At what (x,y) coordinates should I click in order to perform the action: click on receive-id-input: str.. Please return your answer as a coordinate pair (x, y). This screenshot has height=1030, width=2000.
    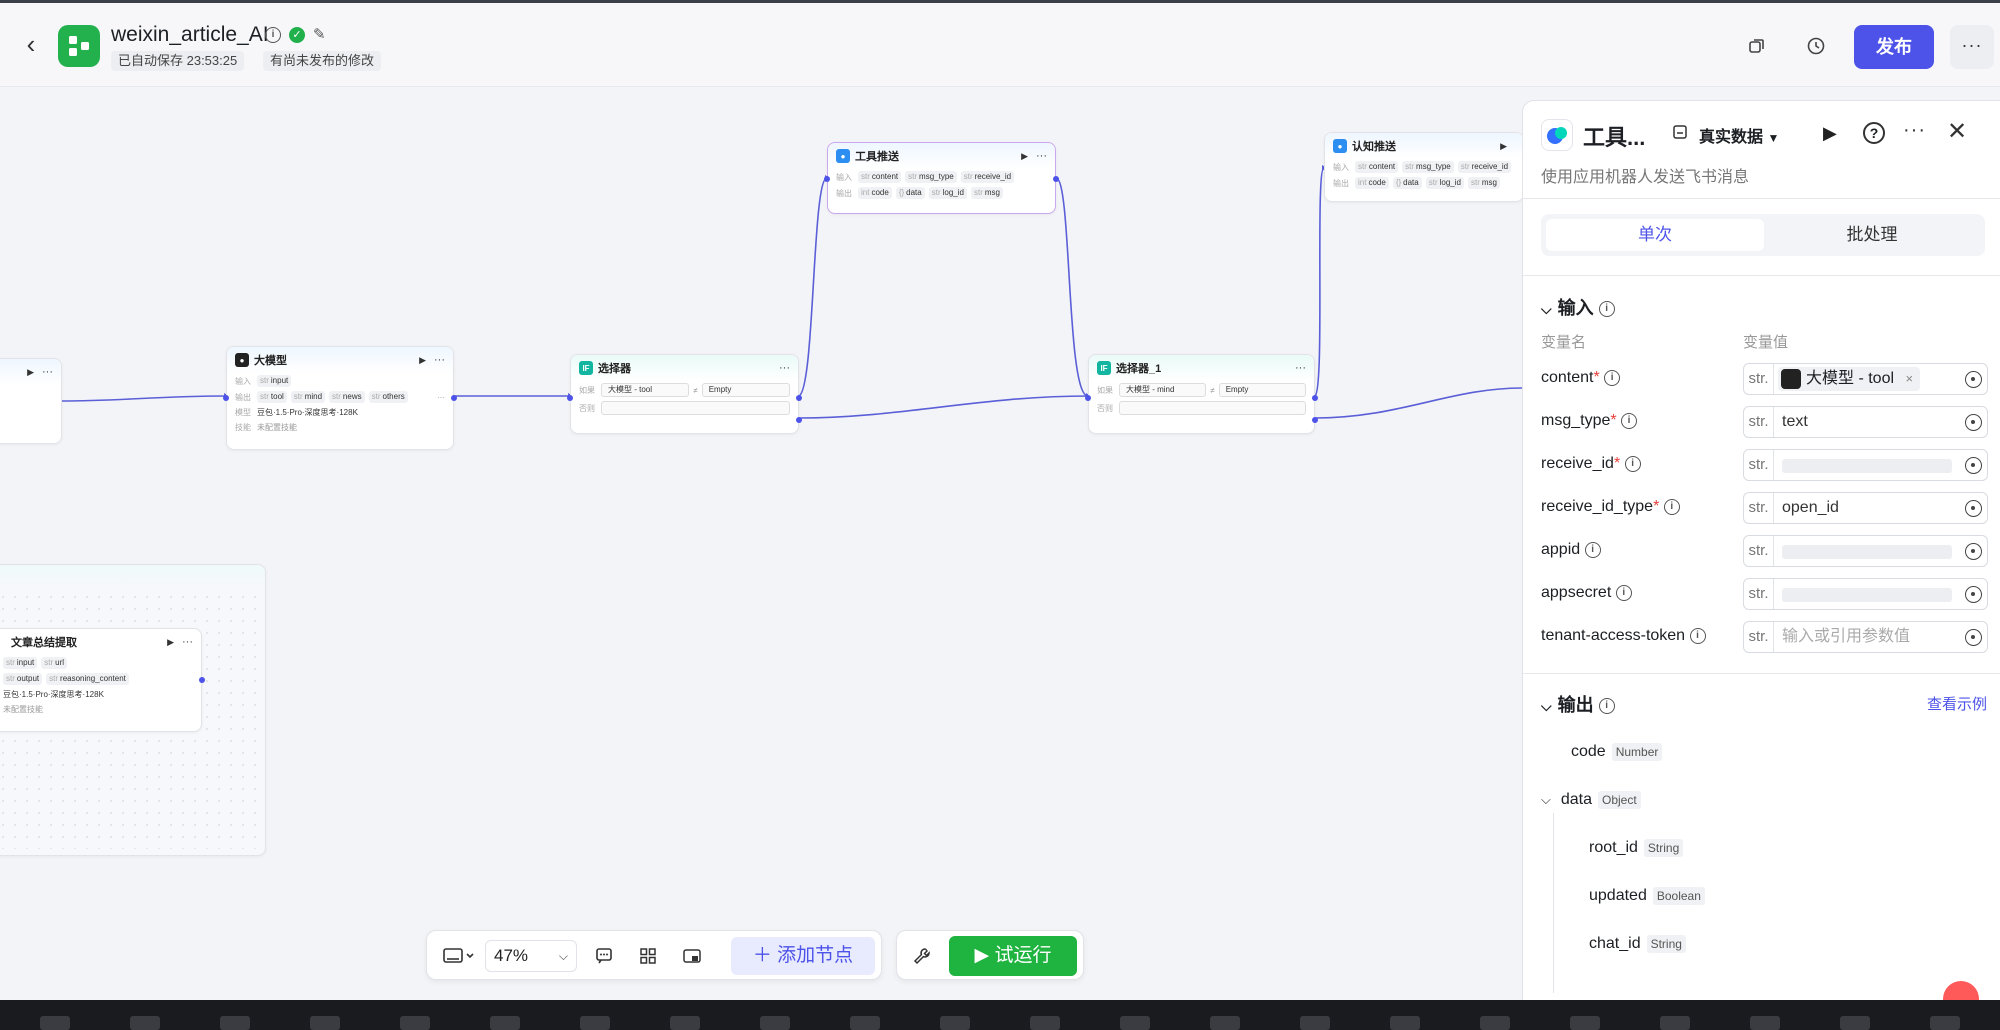
    Looking at the image, I should click on (1865, 465).